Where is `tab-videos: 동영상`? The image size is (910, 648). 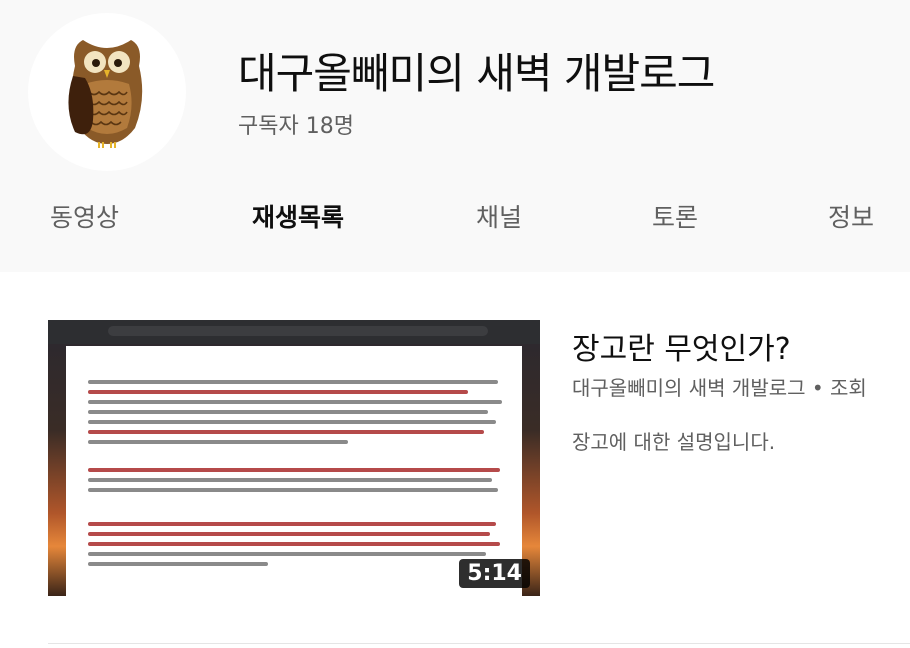
tab-videos: 동영상 is located at coordinates (84, 216).